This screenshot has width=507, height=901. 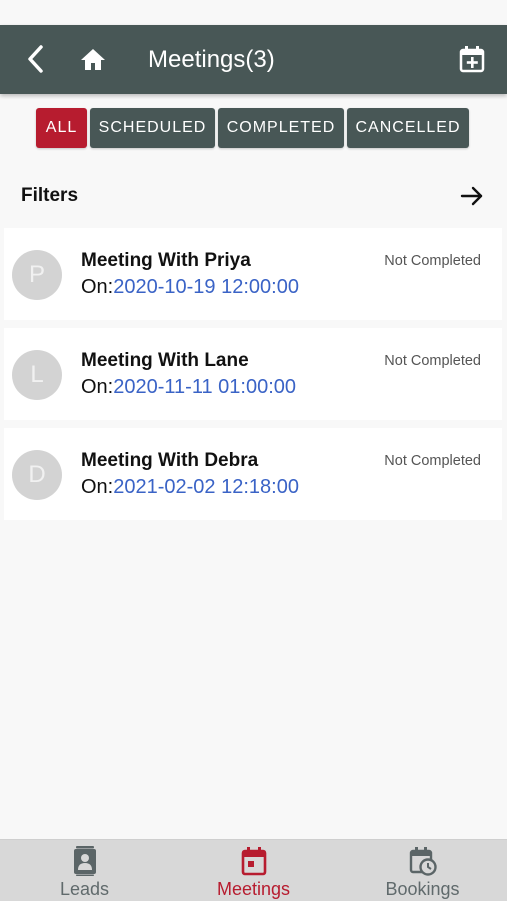 What do you see at coordinates (37, 275) in the screenshot?
I see `avatar: P` at bounding box center [37, 275].